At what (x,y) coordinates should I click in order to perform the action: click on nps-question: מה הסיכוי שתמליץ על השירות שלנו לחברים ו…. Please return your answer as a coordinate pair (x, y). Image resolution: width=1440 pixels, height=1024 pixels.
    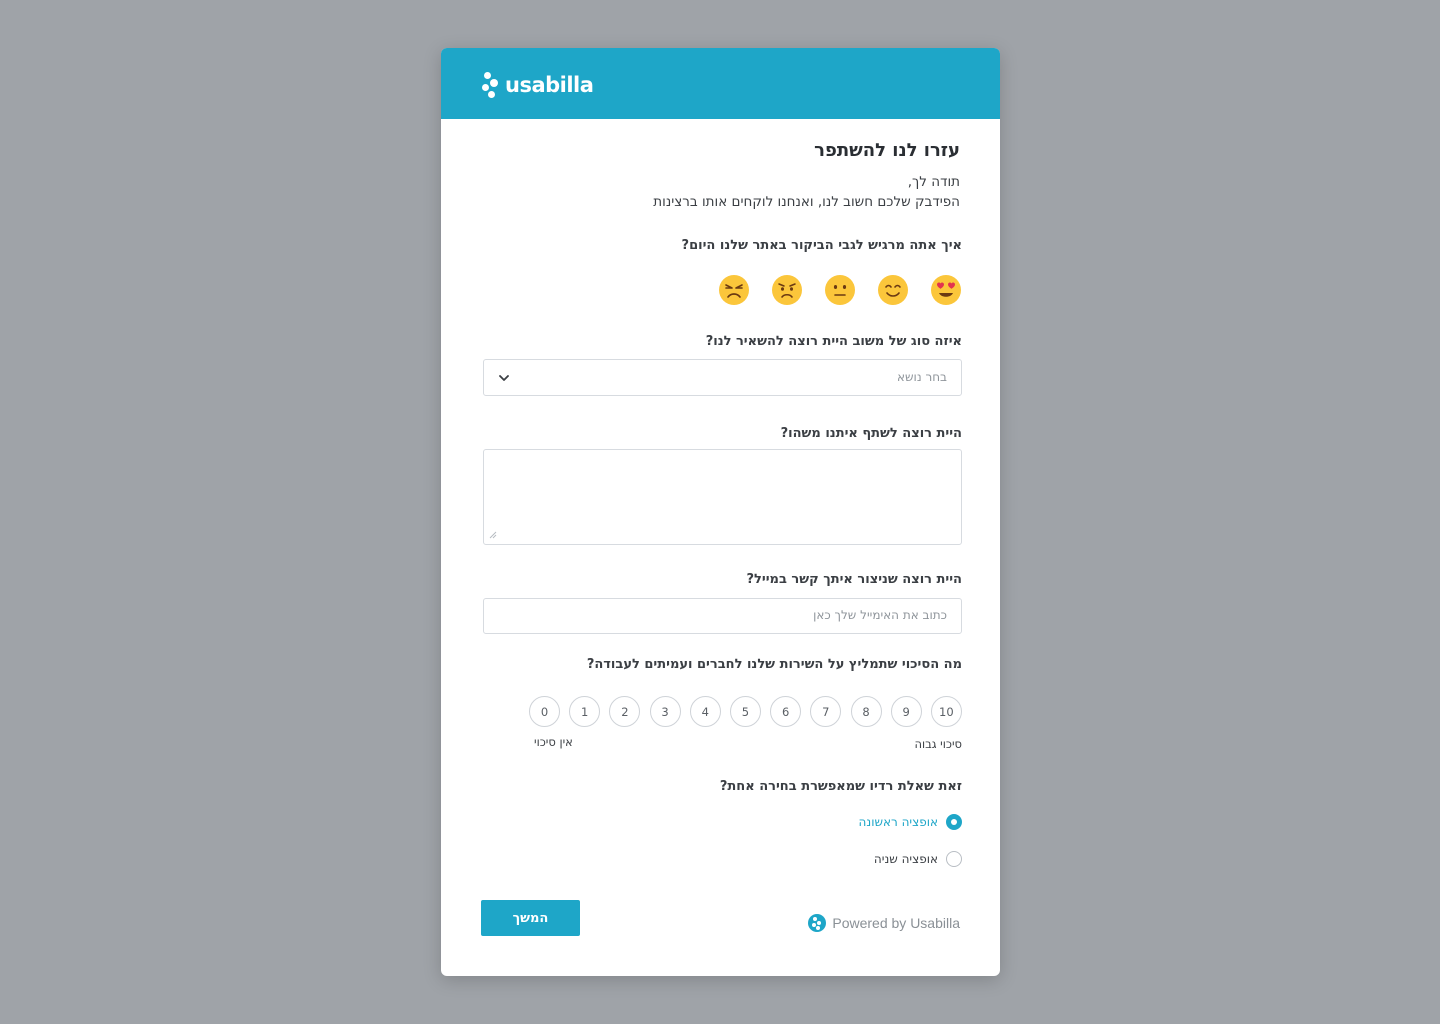
    Looking at the image, I should click on (774, 664).